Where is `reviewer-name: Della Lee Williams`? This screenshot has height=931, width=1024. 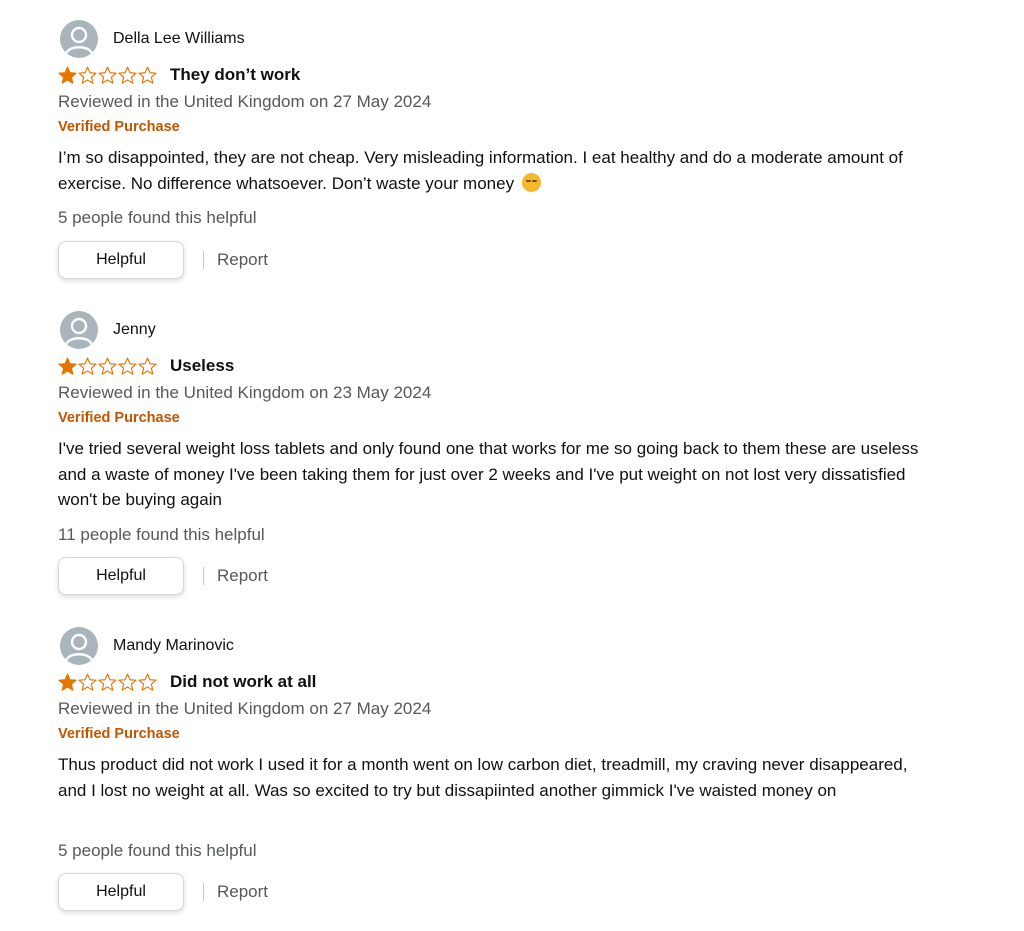 reviewer-name: Della Lee Williams is located at coordinates (179, 39).